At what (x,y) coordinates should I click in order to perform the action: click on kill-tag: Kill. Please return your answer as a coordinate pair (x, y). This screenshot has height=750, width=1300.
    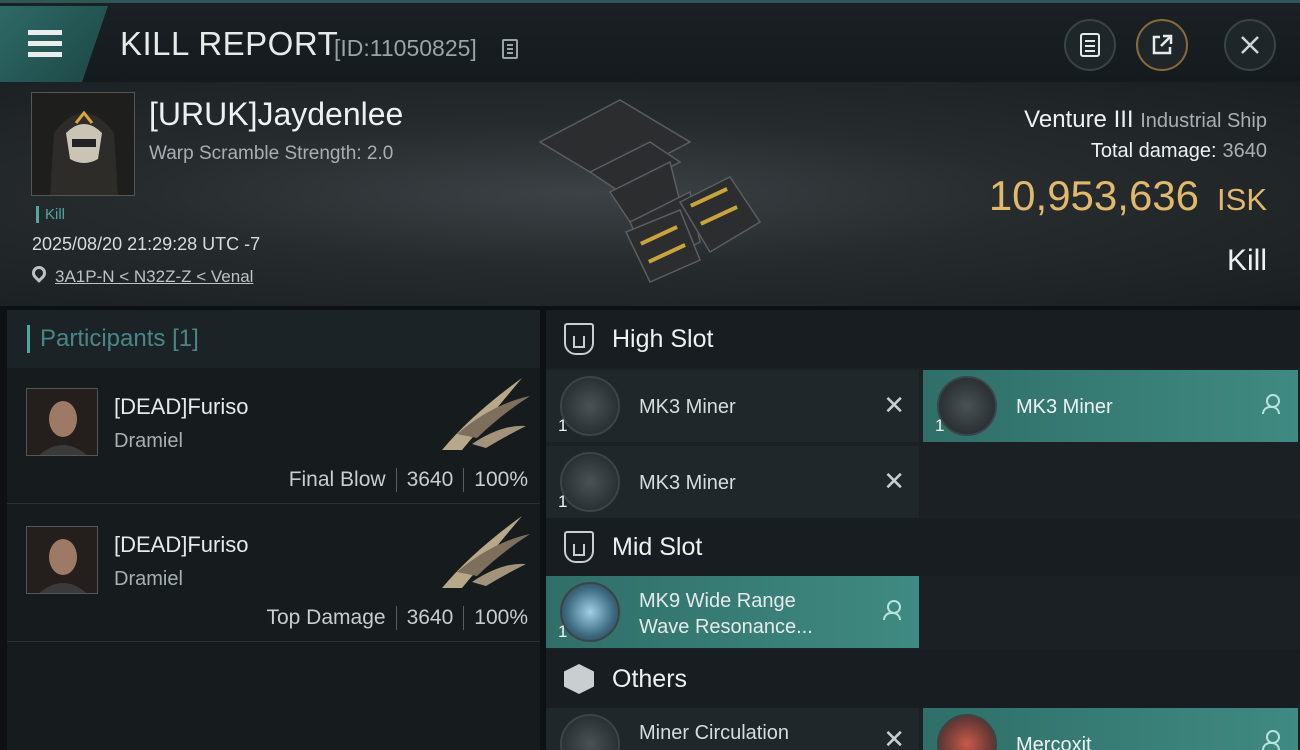
    Looking at the image, I should click on (50, 214).